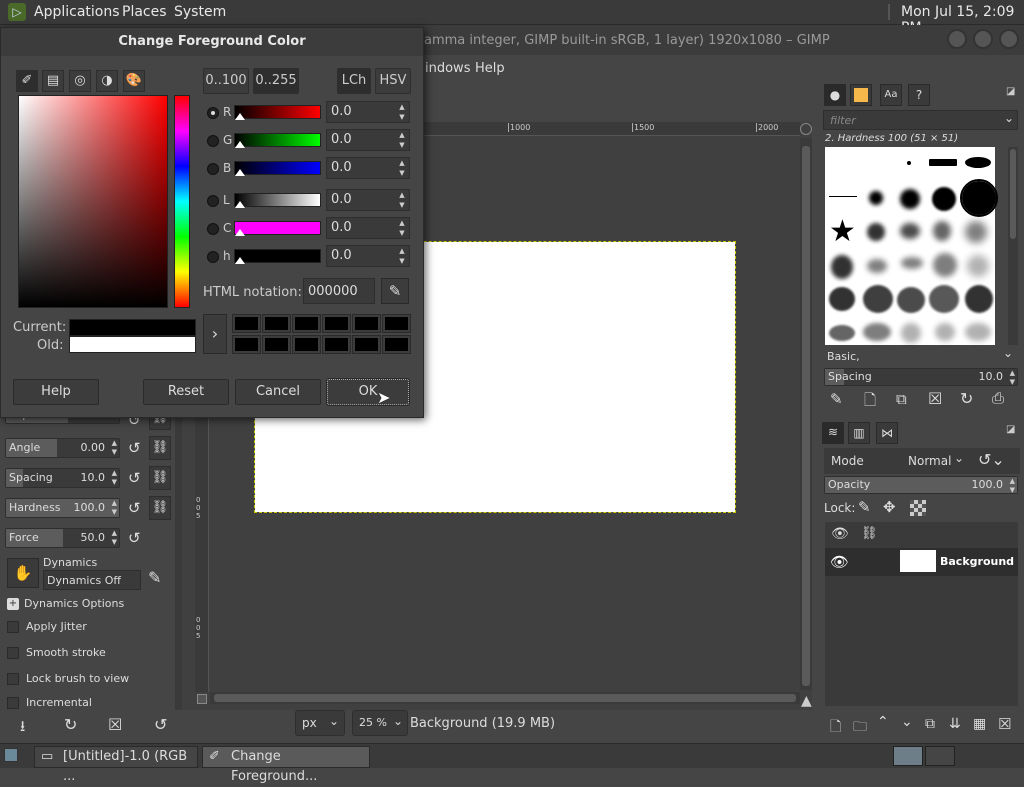  I want to click on vertical-scrollbar, so click(806, 414).